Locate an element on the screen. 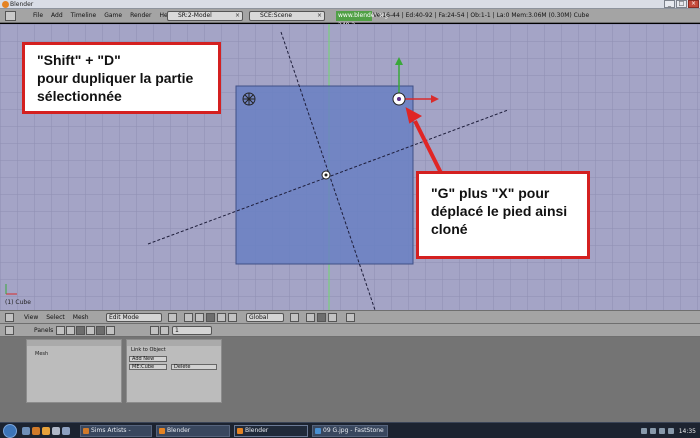 This screenshot has width=700, height=438. rotate-manipulator-icon is located at coordinates (221, 317).